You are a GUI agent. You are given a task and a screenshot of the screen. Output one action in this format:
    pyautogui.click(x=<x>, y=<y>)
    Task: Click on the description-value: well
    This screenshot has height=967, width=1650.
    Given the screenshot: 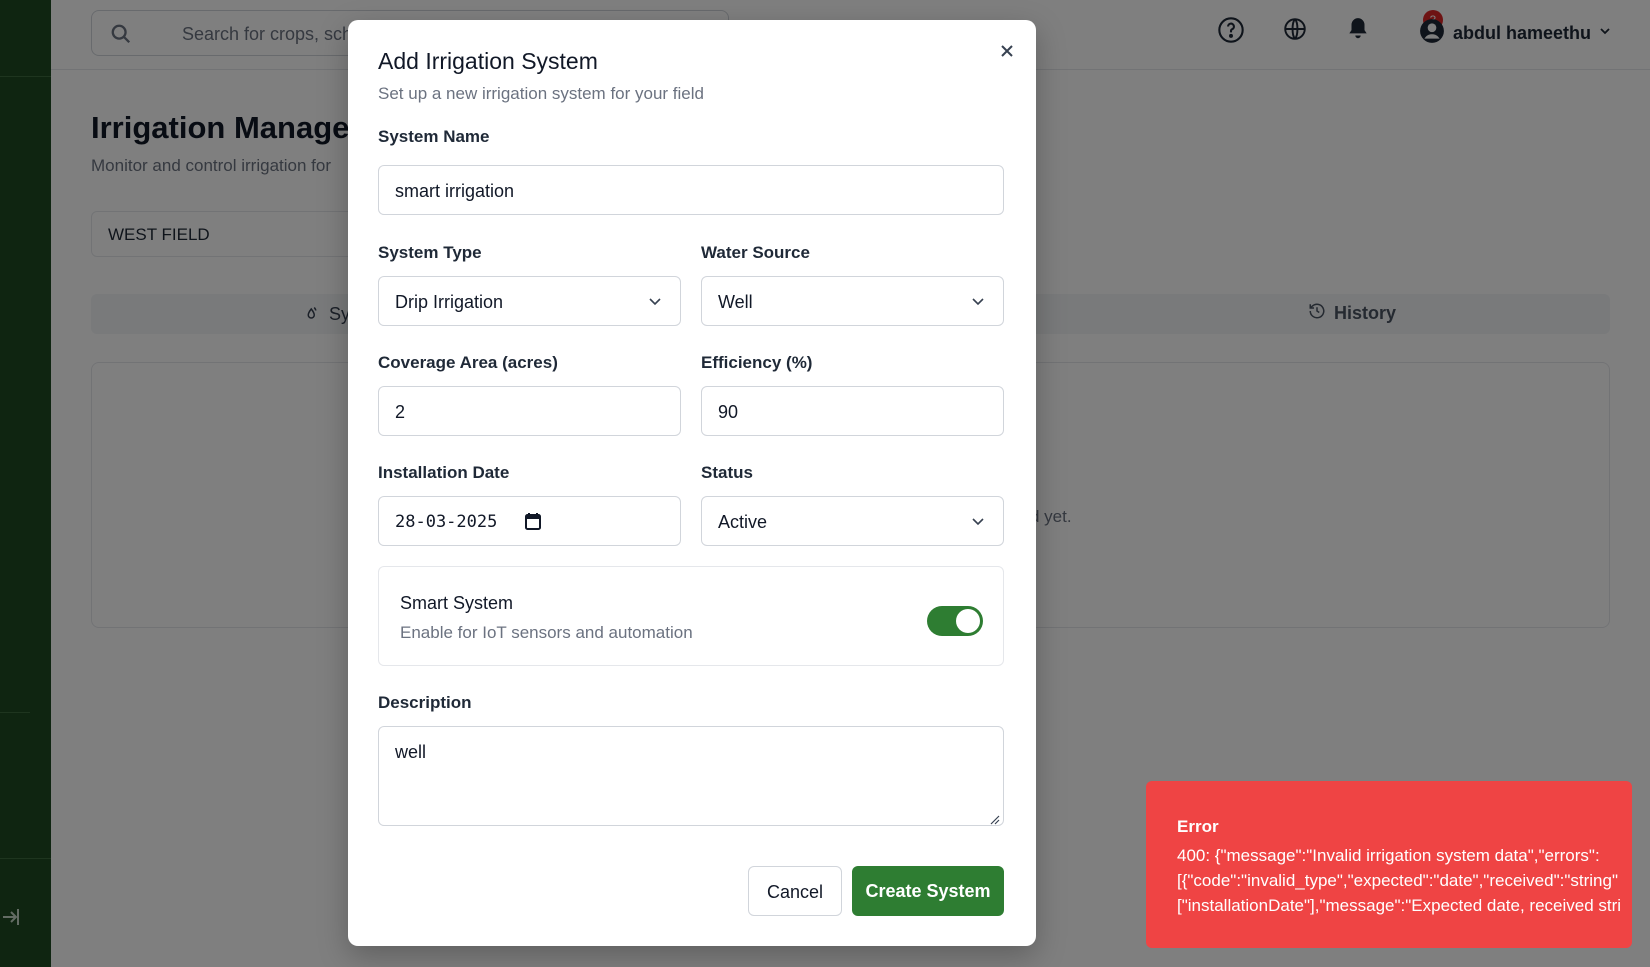 What is the action you would take?
    pyautogui.click(x=411, y=752)
    